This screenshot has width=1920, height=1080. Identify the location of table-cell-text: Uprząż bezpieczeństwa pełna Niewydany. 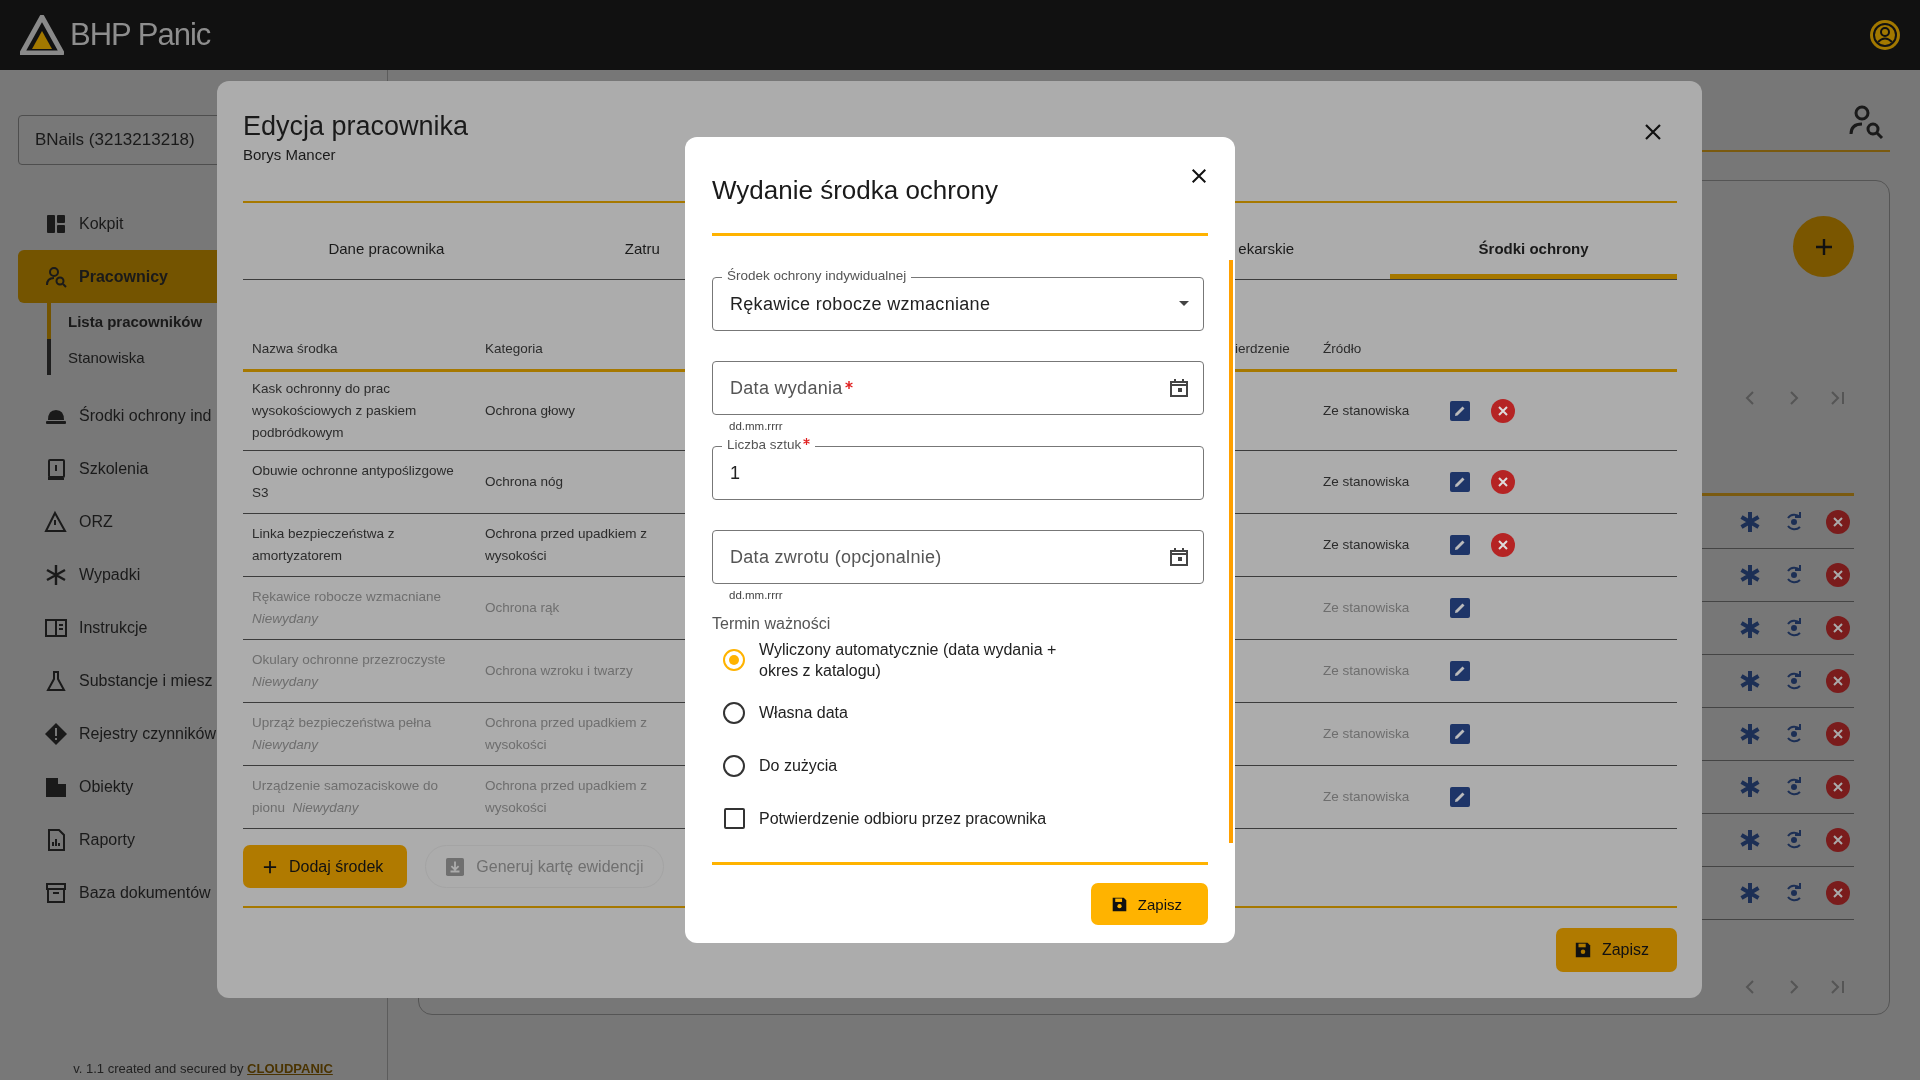
(342, 734).